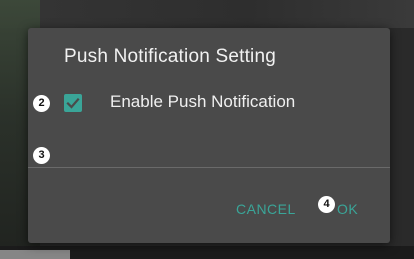 The image size is (414, 259). Describe the element at coordinates (209, 167) in the screenshot. I see `dialog-divider` at that location.